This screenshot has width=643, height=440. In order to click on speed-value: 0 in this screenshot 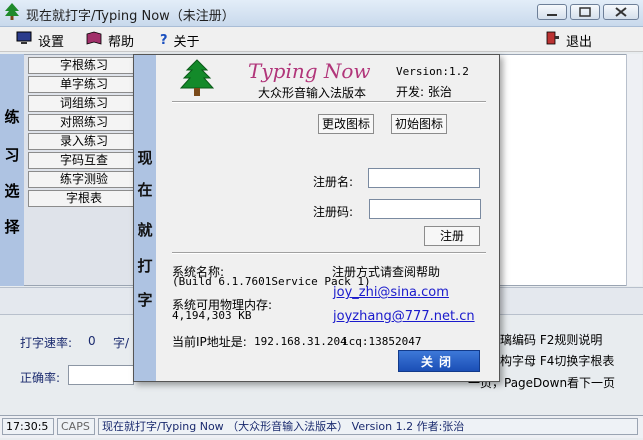, I will do `click(92, 341)`.